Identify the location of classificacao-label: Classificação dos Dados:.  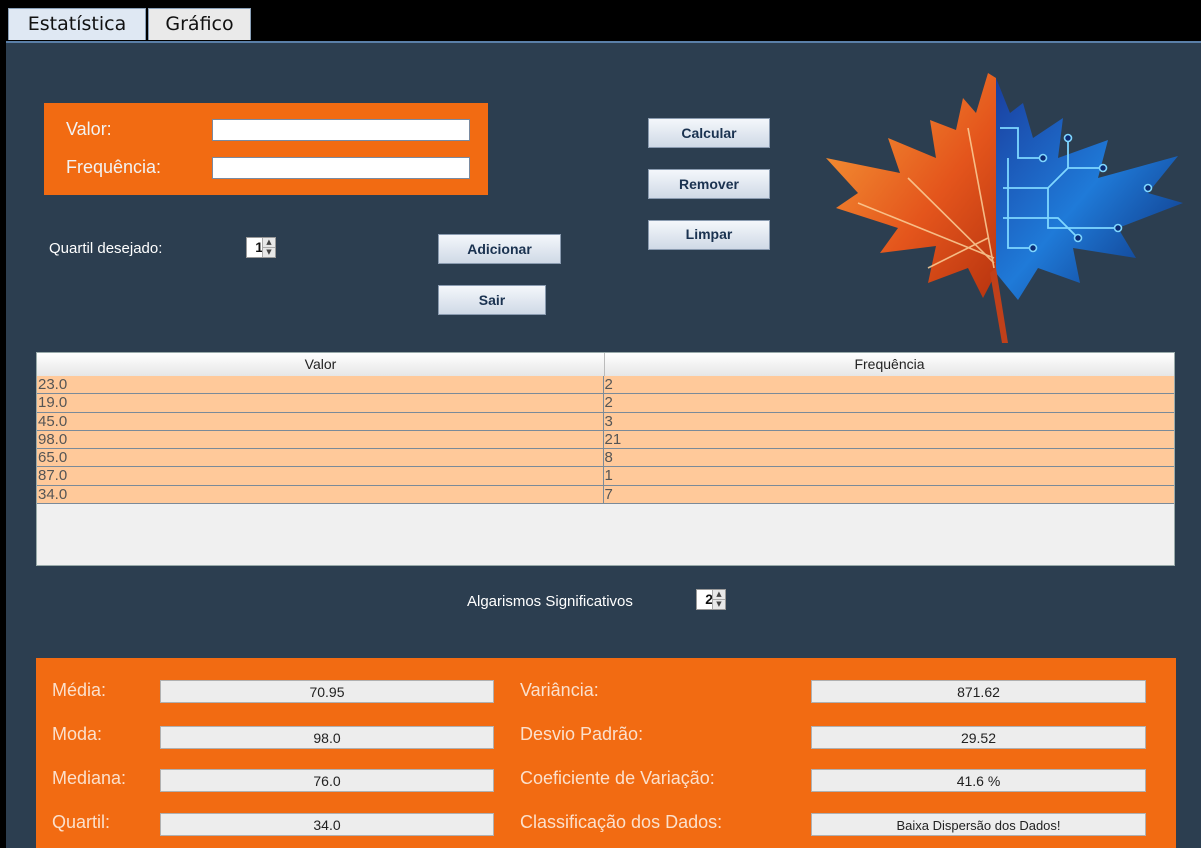
(621, 822).